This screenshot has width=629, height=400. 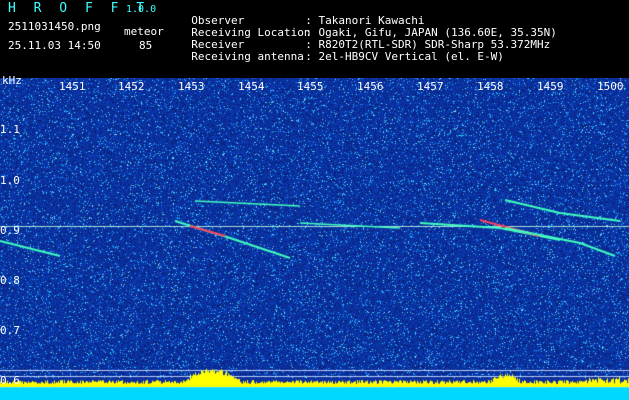 I want to click on y-tick-label: 1.0, so click(x=10, y=180).